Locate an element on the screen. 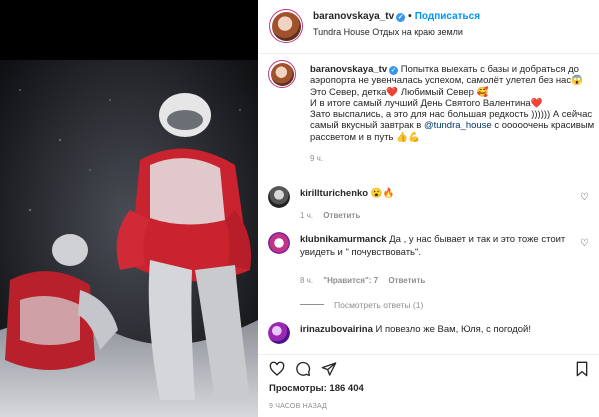  comment-username: klubnikamurmanck is located at coordinates (343, 239).